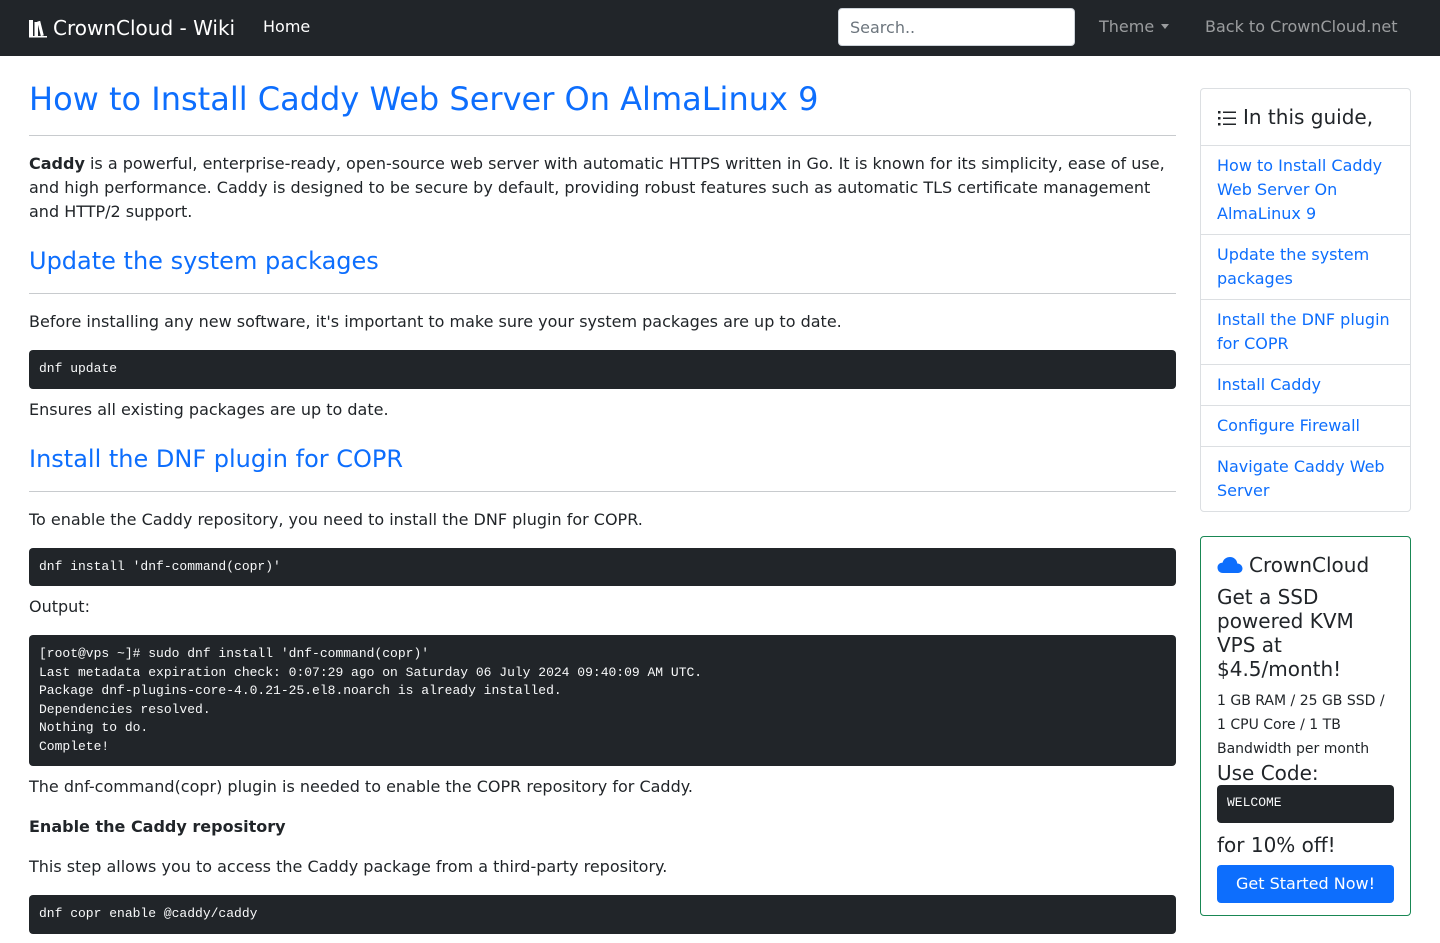  Describe the element at coordinates (1309, 565) in the screenshot. I see `promo-title-text: CrownCloud` at that location.